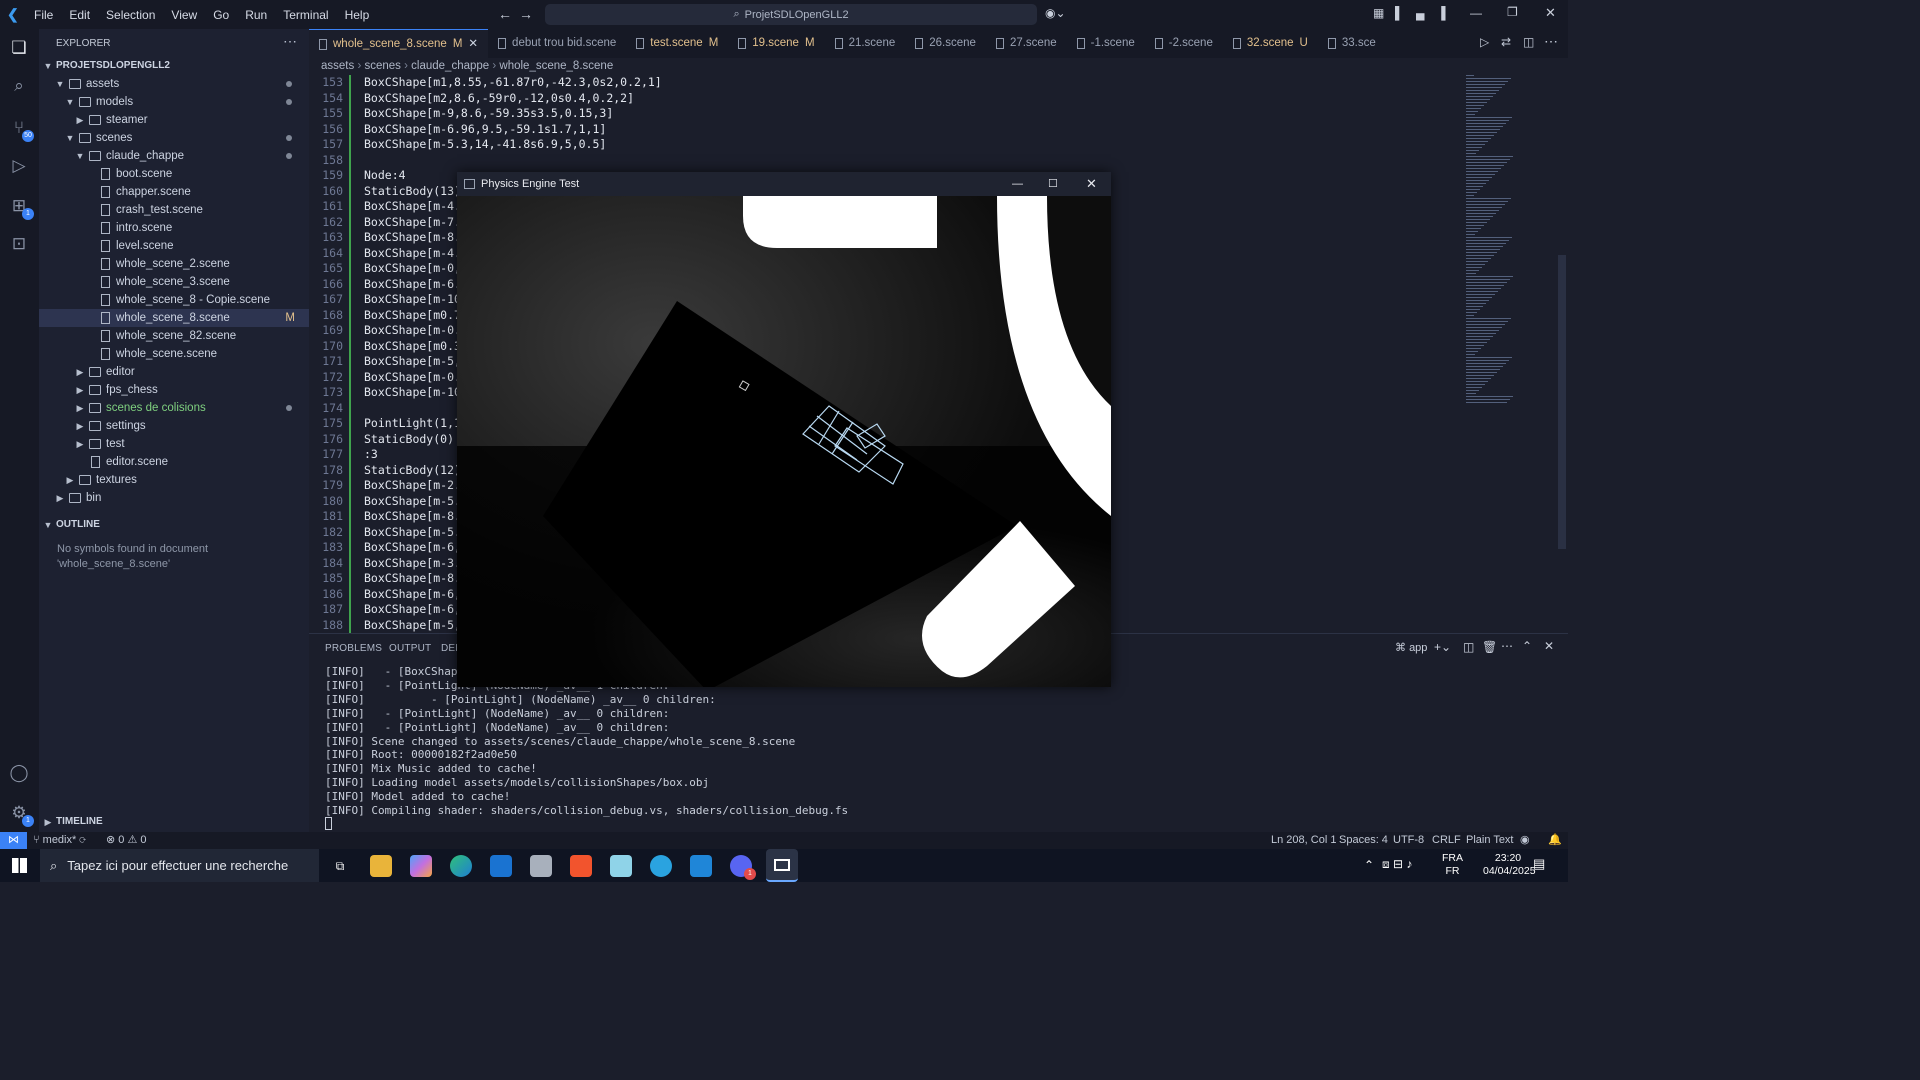  Describe the element at coordinates (305, 15) in the screenshot. I see `menu-terminal: Terminal` at that location.